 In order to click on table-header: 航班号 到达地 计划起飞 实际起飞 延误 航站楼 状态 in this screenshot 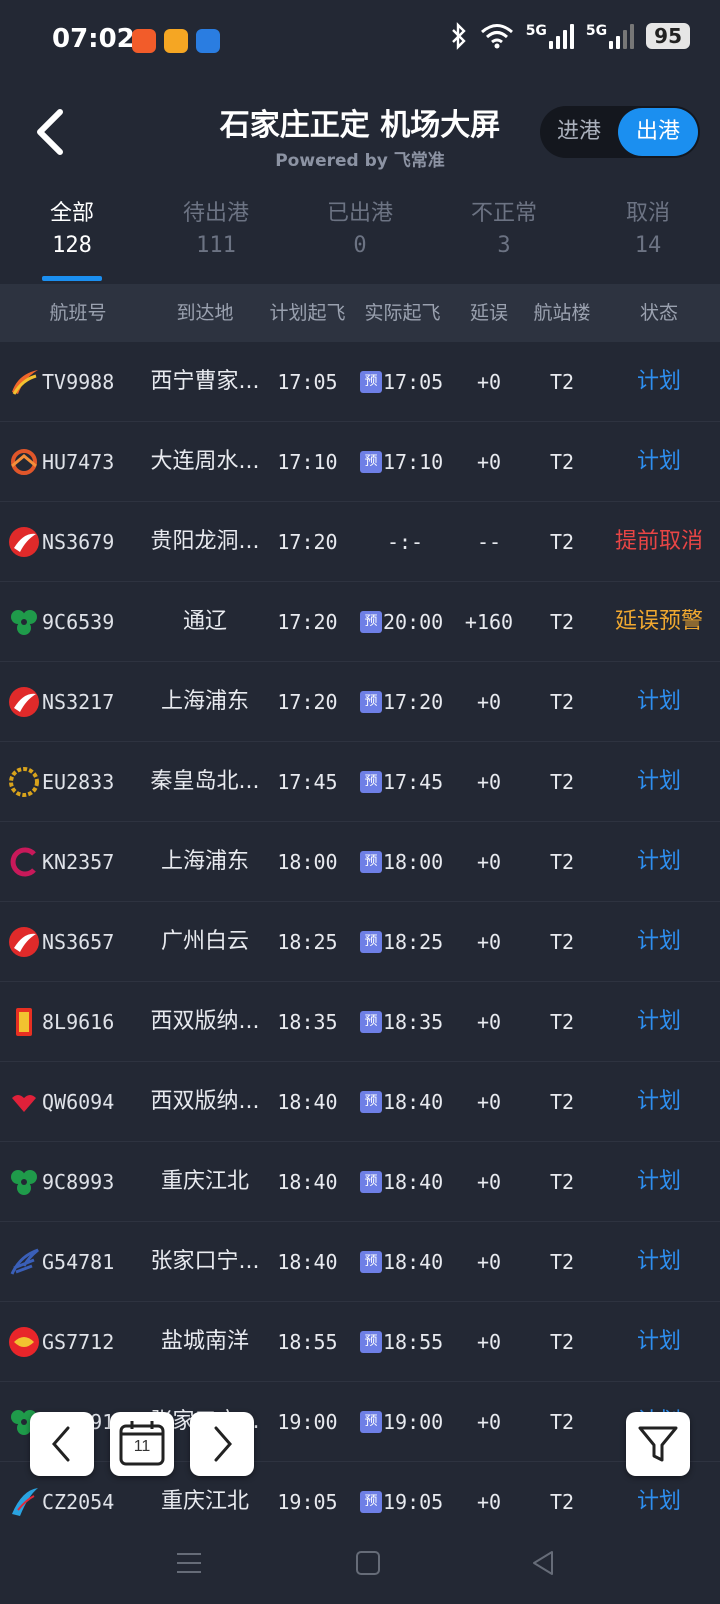, I will do `click(360, 313)`.